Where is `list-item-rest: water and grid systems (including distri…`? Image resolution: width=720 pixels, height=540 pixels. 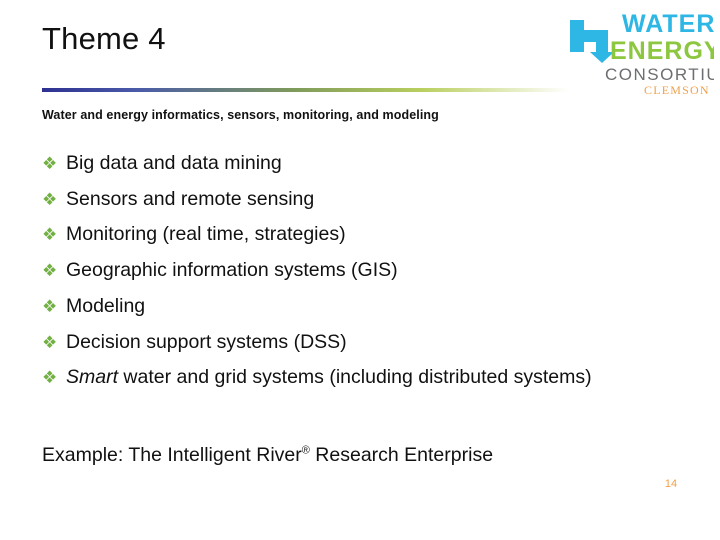 list-item-rest: water and grid systems (including distri… is located at coordinates (355, 377).